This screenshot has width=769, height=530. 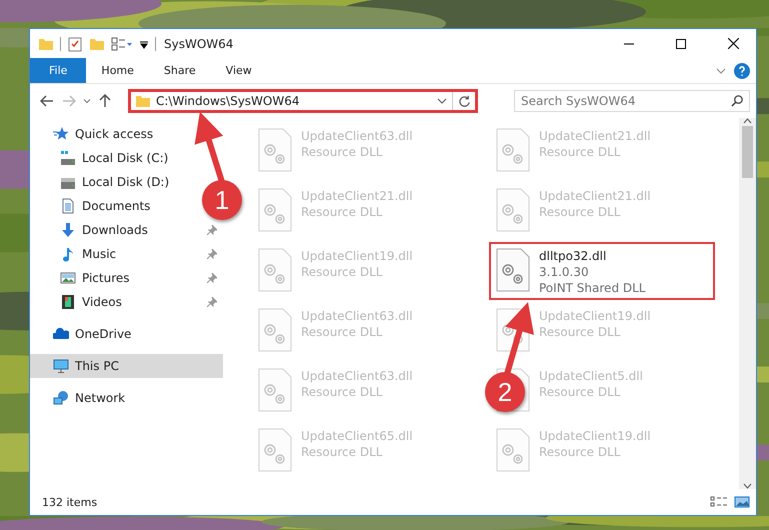 I want to click on address-path: C:\Windows\SysWOW64, so click(x=228, y=101).